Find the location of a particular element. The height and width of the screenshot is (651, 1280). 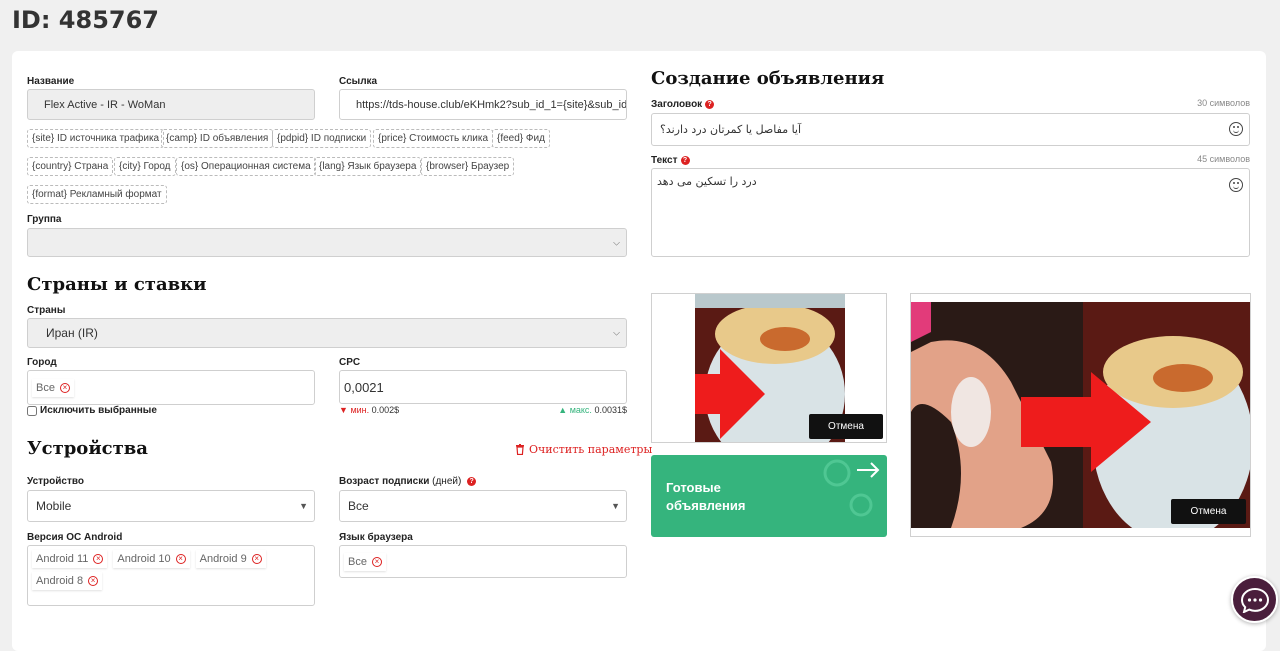

os-chip: Android 11 × is located at coordinates (70, 559).